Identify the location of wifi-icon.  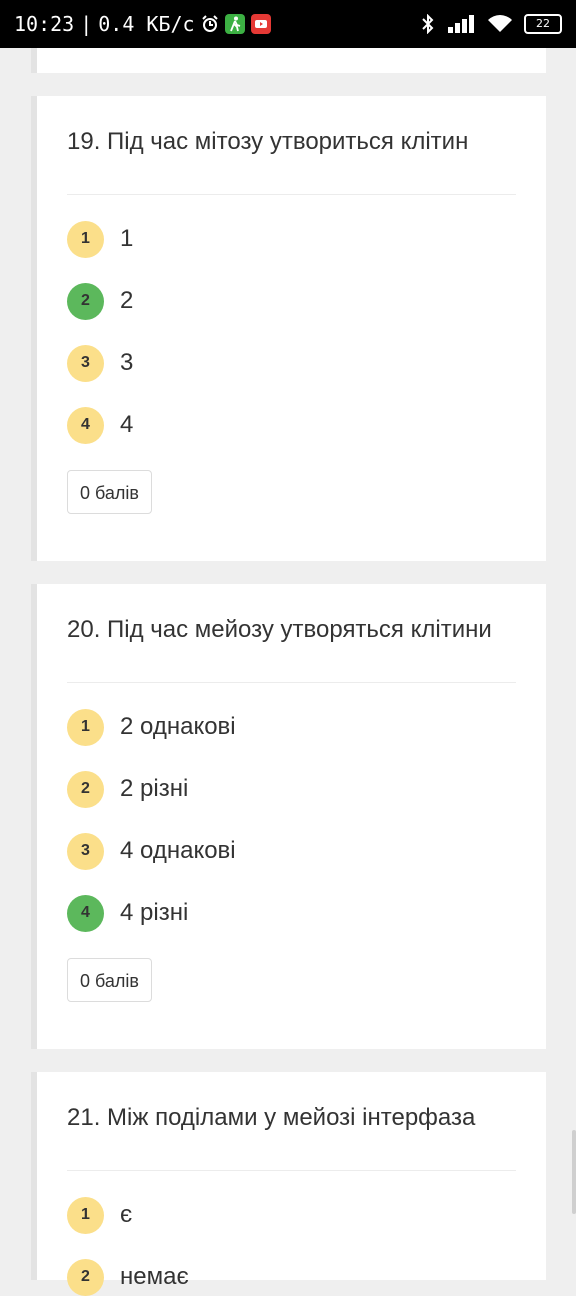
(500, 24).